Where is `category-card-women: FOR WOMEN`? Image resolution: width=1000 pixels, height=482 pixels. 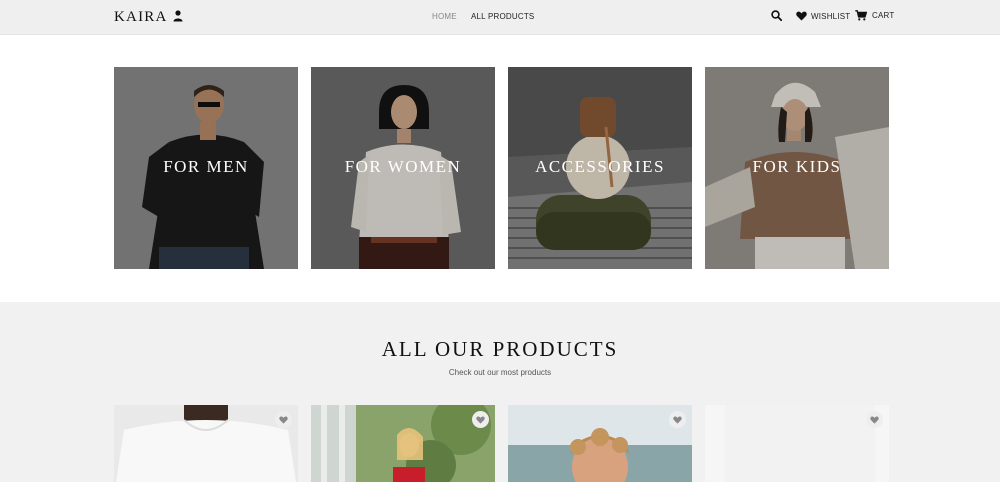 category-card-women: FOR WOMEN is located at coordinates (403, 168).